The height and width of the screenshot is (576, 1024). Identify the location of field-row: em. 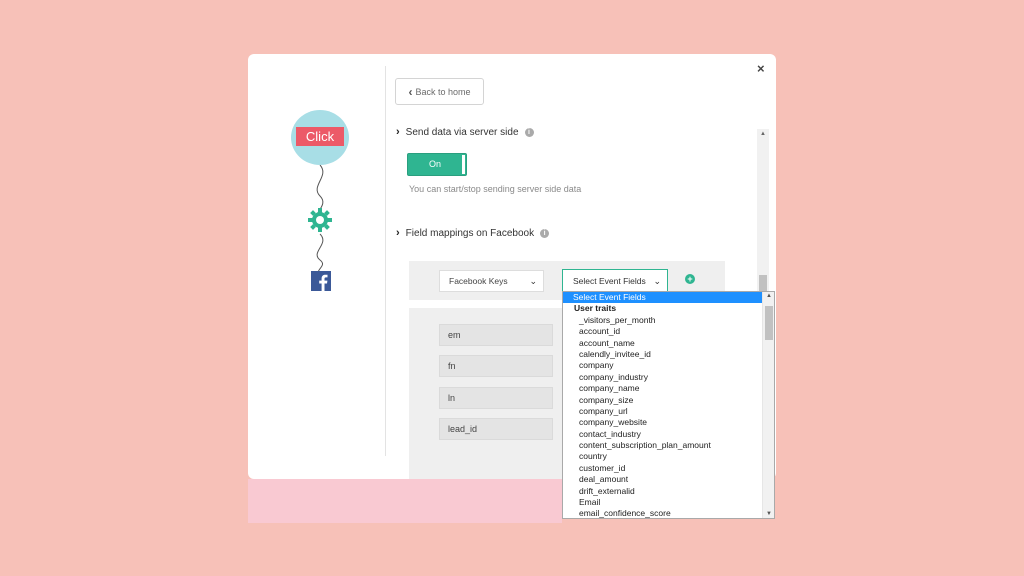
(496, 335).